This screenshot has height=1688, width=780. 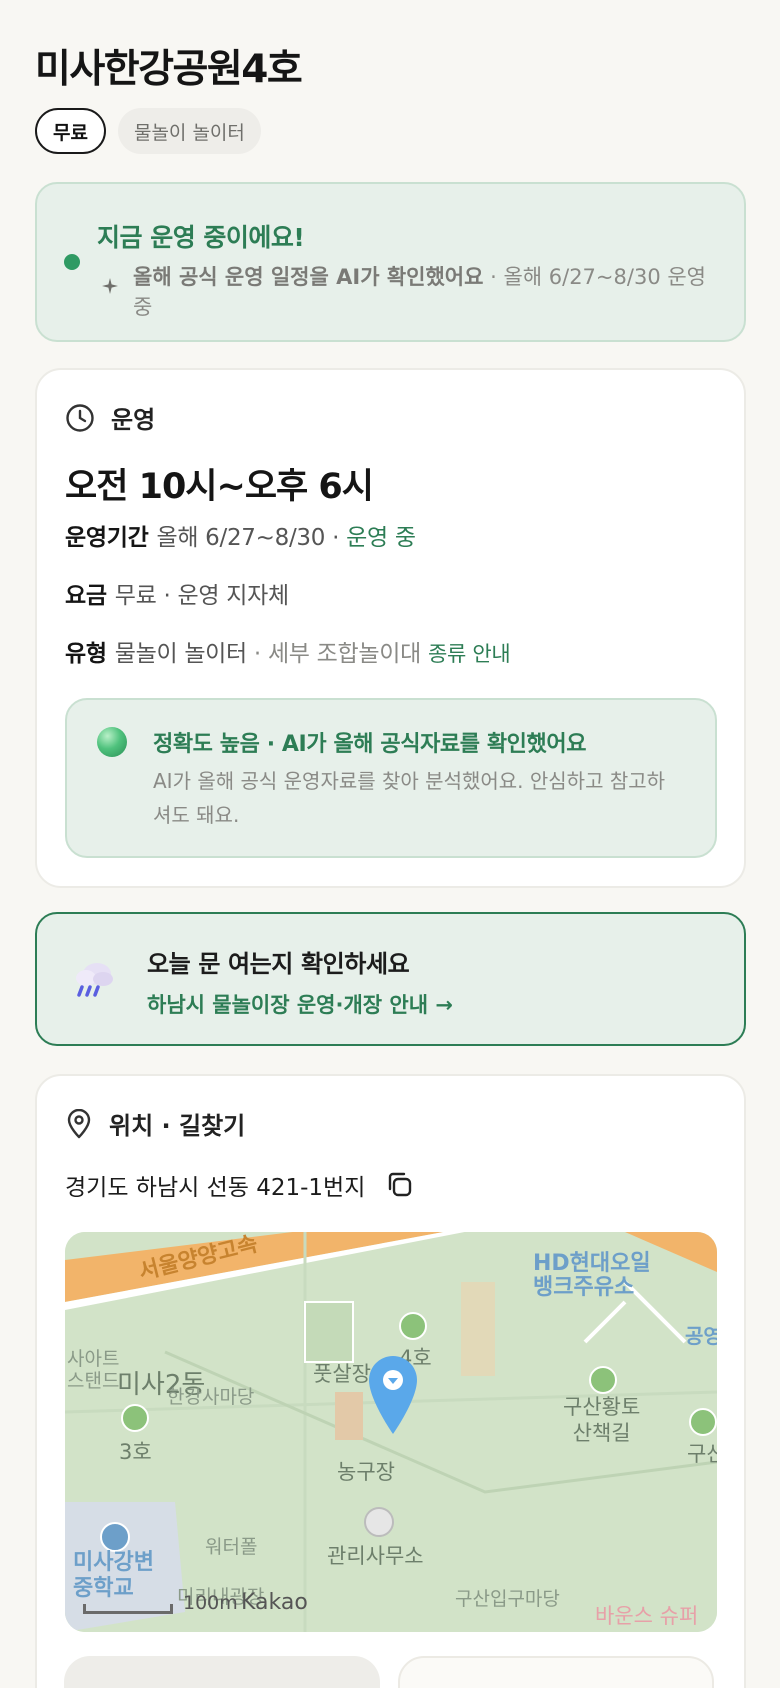 I want to click on map-label-trail: 구산황토 산책길, so click(x=601, y=1420).